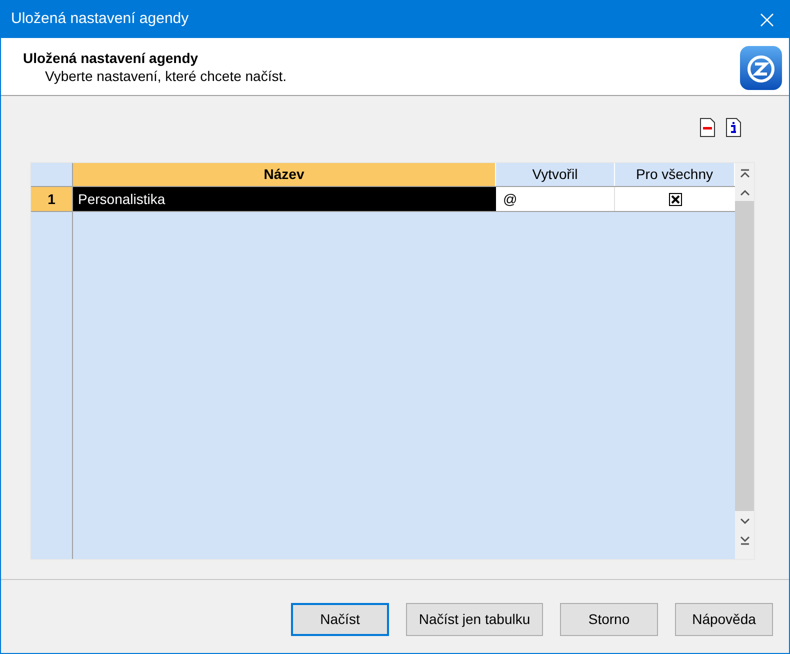 The image size is (790, 654). I want to click on scroll-thumb, so click(744, 356).